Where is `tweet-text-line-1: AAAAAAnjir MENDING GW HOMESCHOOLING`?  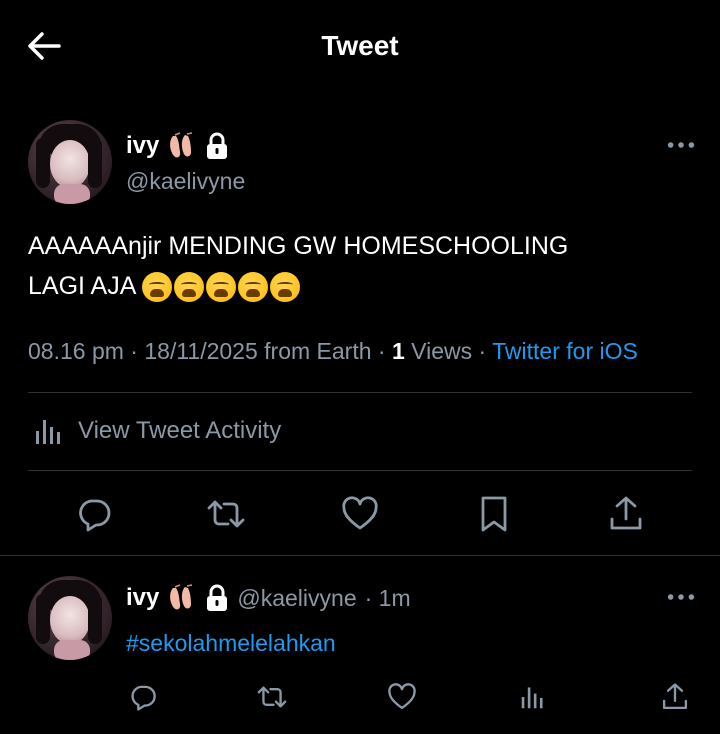
tweet-text-line-1: AAAAAAnjir MENDING GW HOMESCHOOLING is located at coordinates (298, 246).